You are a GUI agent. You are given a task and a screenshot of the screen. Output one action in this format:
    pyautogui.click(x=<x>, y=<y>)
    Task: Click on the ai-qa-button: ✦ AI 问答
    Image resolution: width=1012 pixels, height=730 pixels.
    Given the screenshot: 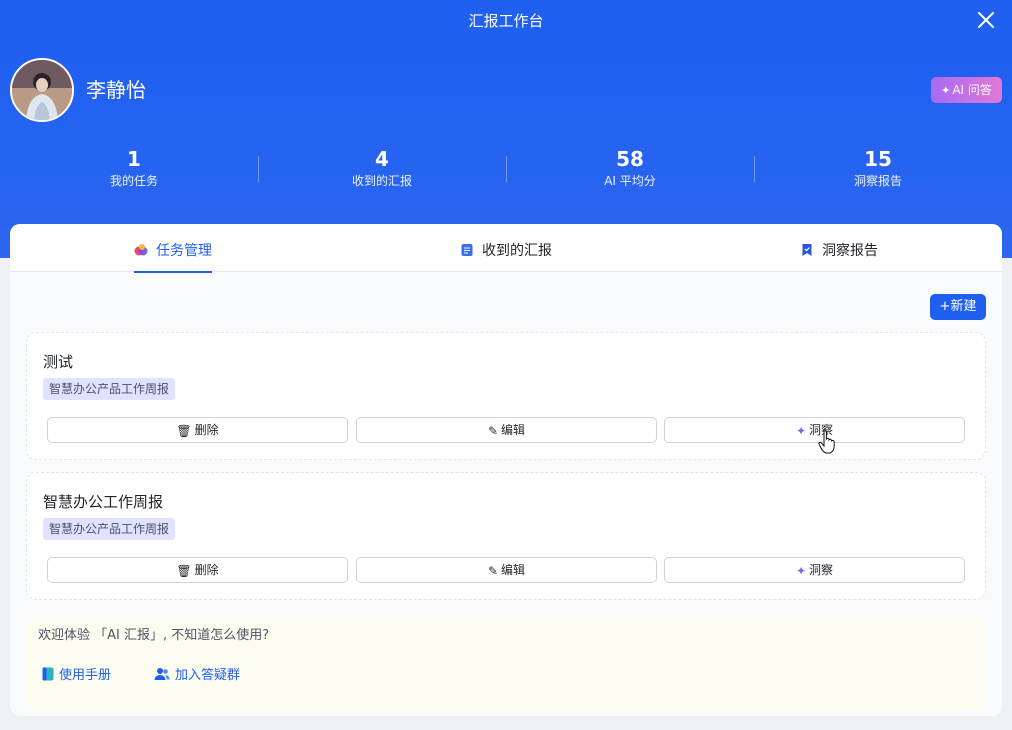 What is the action you would take?
    pyautogui.click(x=966, y=90)
    